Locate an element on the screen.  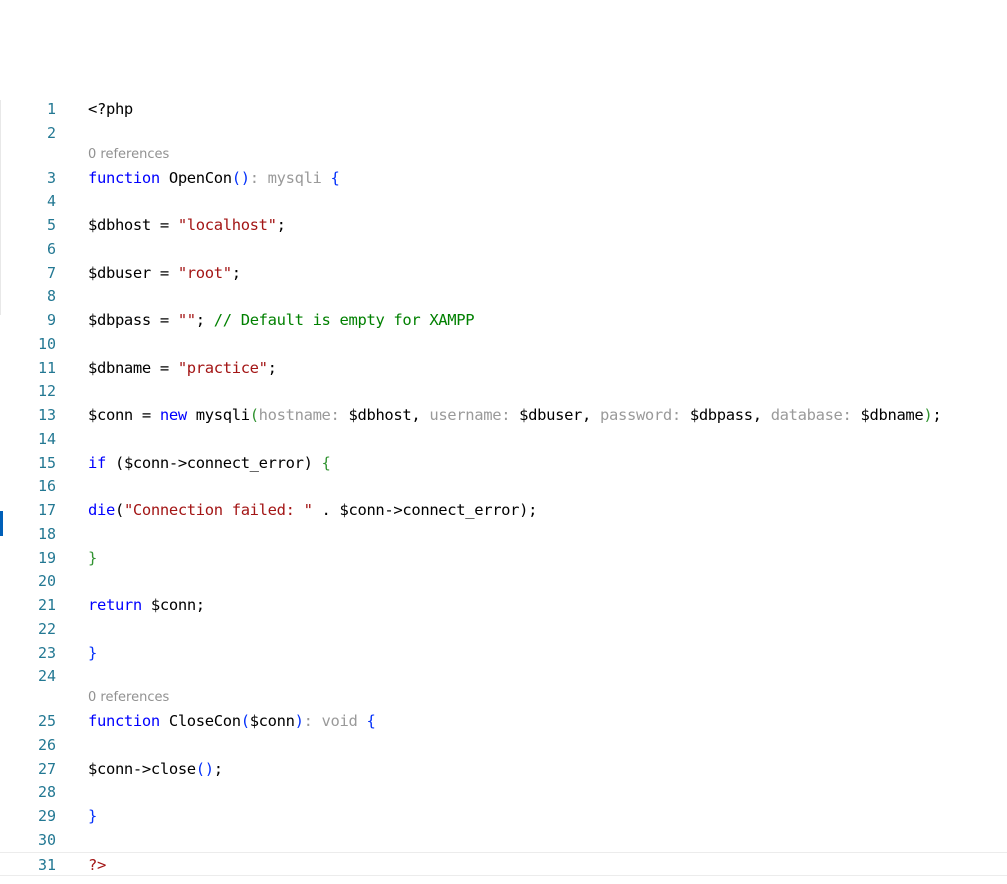
line-number: 13 is located at coordinates (46, 415).